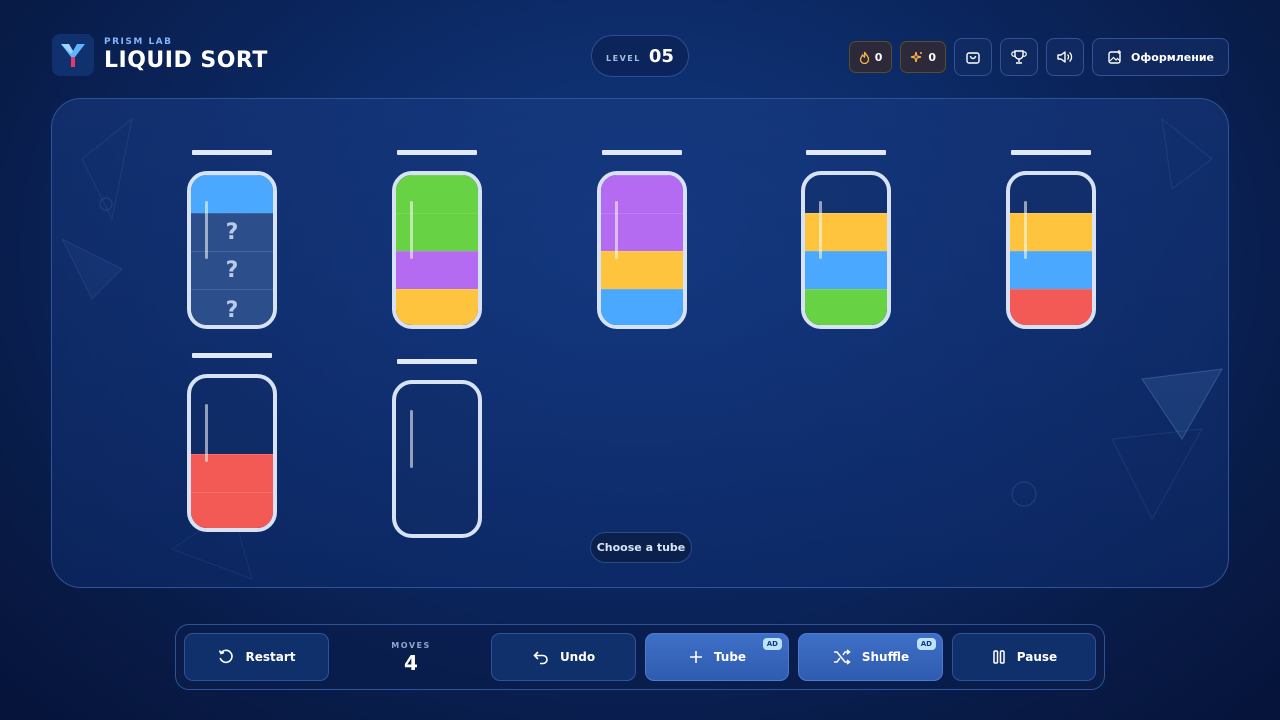 The image size is (1280, 720). Describe the element at coordinates (577, 657) in the screenshot. I see `undo-label: Undo` at that location.